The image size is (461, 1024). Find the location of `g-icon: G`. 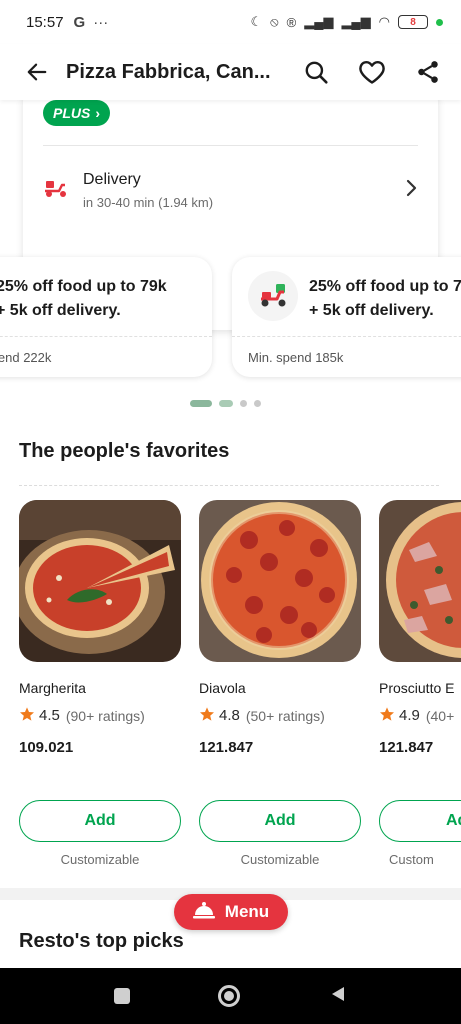

g-icon: G is located at coordinates (79, 22).